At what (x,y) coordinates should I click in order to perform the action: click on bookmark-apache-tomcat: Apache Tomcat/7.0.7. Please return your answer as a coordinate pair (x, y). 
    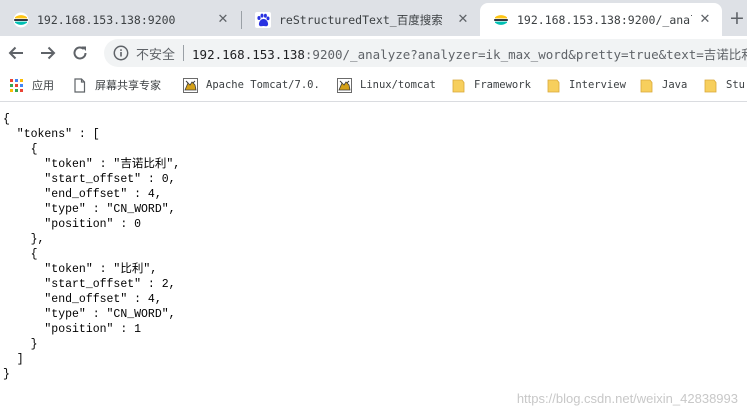
    Looking at the image, I should click on (250, 85).